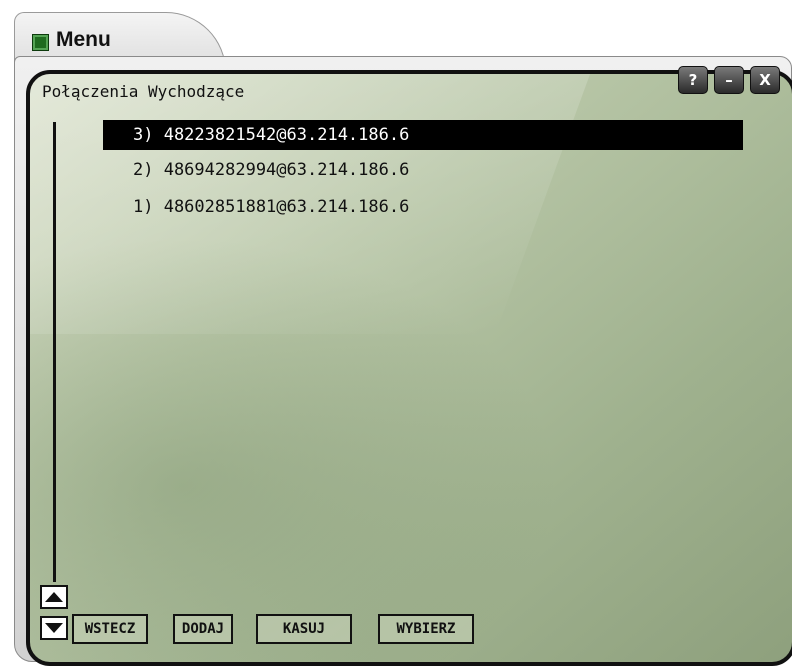 This screenshot has height=666, width=792. I want to click on call-list-item: 3) 48223821542@63.214.186.6, so click(423, 135).